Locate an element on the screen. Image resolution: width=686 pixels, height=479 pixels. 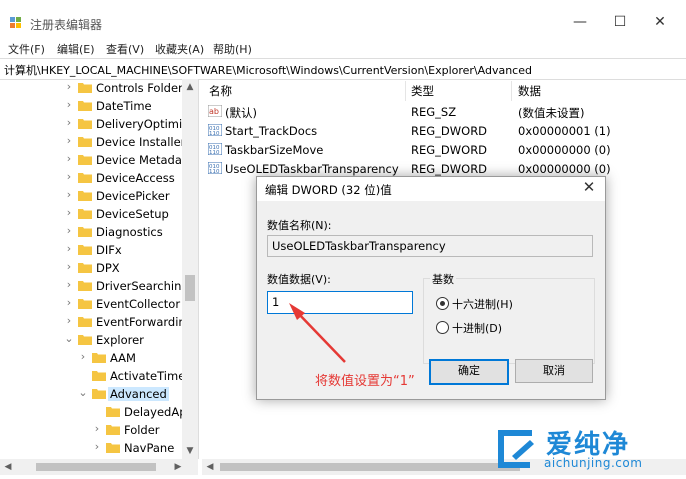
tree-item: › DPX is located at coordinates (95, 268).